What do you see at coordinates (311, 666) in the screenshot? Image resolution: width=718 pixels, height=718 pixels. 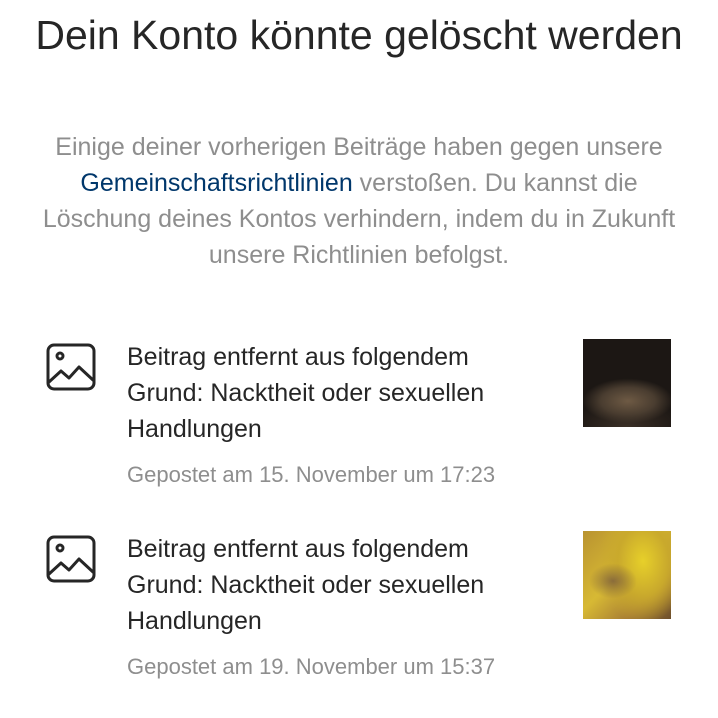 I see `post-date: Gepostet am 19. November um 15:37` at bounding box center [311, 666].